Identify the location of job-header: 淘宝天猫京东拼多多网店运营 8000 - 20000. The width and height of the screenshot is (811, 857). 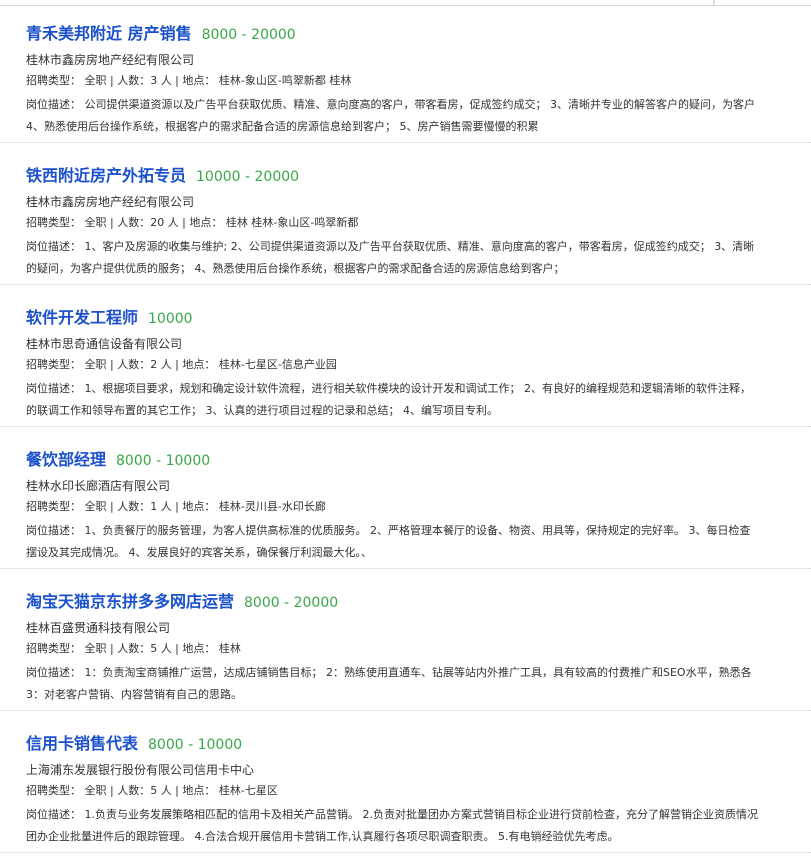
(182, 600).